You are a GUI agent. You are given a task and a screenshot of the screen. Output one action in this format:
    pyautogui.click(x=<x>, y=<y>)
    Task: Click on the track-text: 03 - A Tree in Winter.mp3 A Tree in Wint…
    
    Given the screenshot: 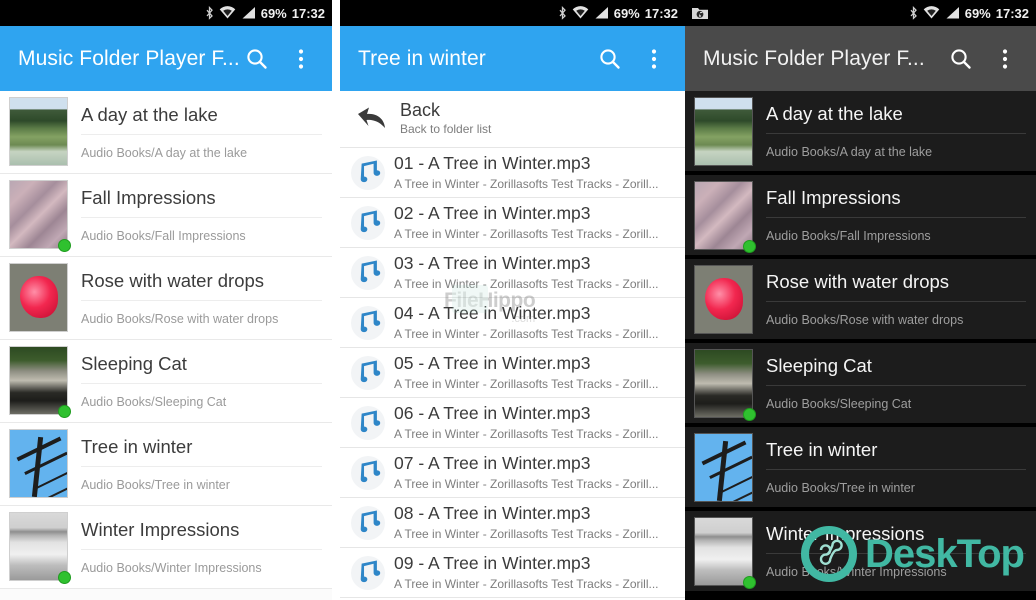 What is the action you would take?
    pyautogui.click(x=533, y=272)
    